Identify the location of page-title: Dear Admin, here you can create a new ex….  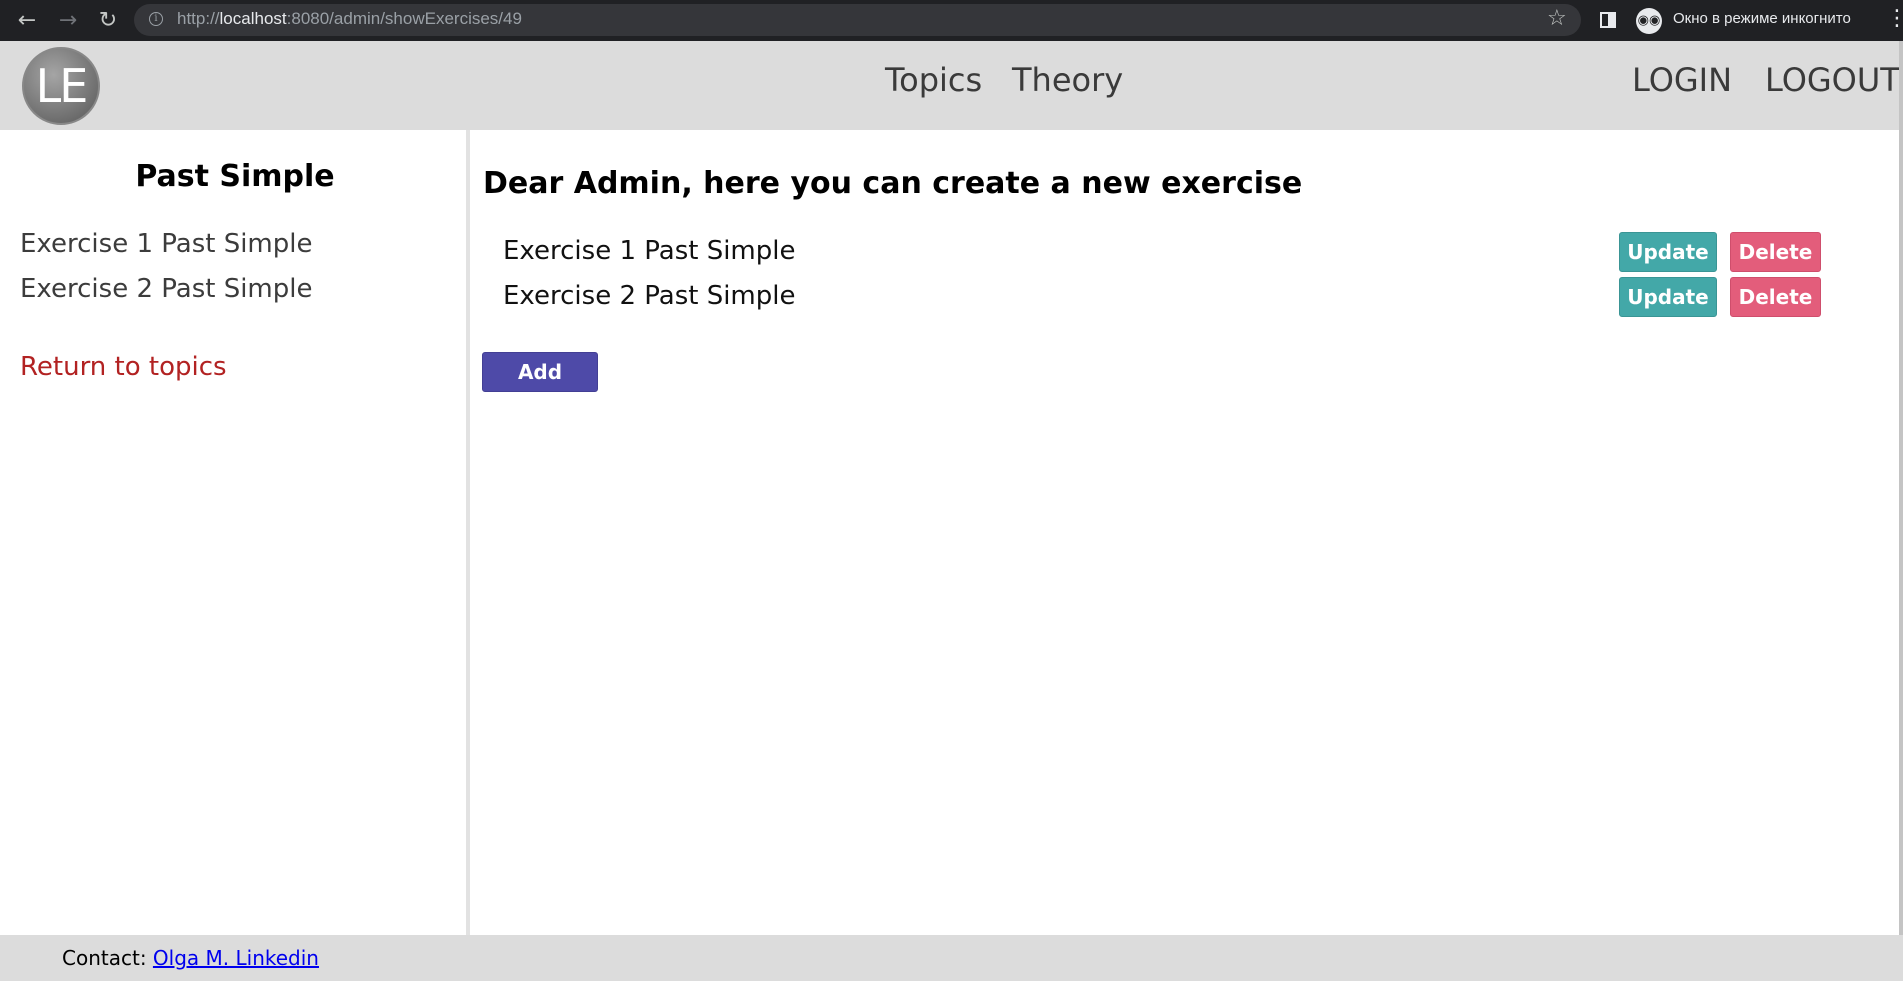
(893, 183).